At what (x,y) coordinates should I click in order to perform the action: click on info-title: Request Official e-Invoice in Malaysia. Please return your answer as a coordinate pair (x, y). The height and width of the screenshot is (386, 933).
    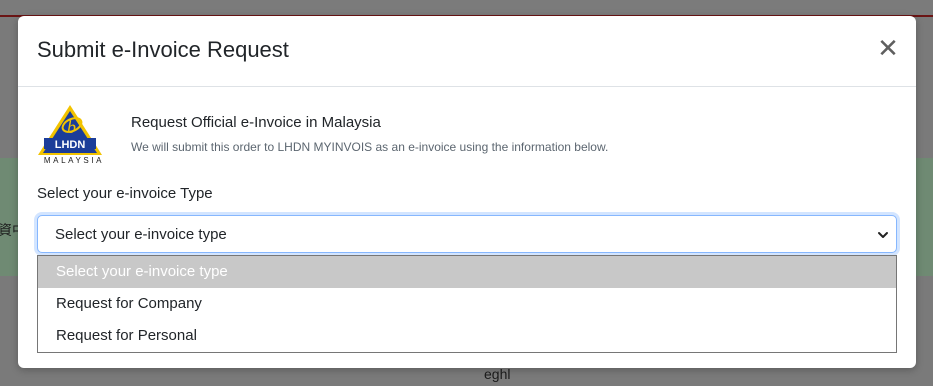
    Looking at the image, I should click on (256, 122).